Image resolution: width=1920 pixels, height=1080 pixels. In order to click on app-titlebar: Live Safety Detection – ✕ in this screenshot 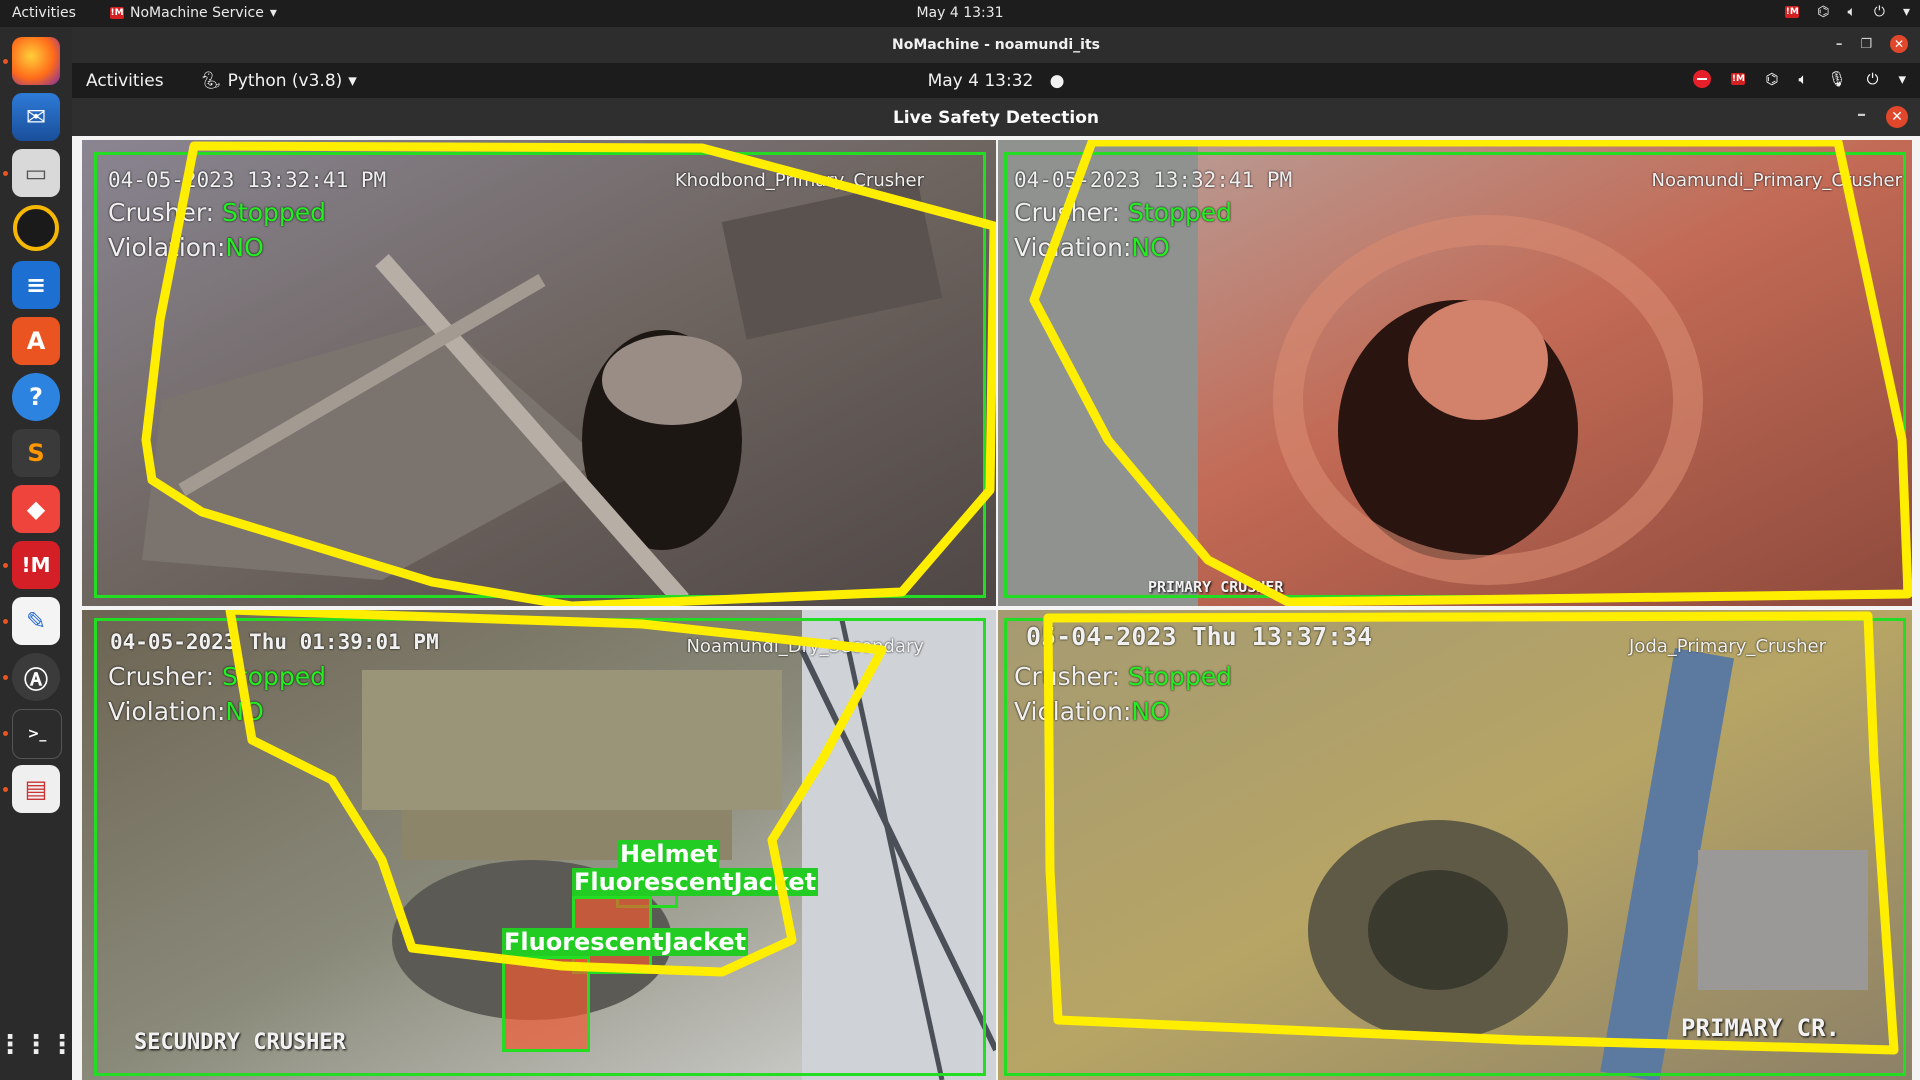, I will do `click(996, 117)`.